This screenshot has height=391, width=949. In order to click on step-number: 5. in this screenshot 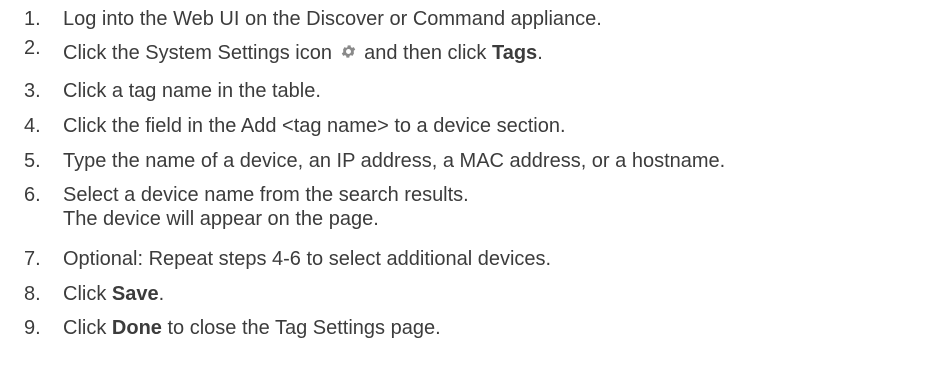, I will do `click(32, 161)`.